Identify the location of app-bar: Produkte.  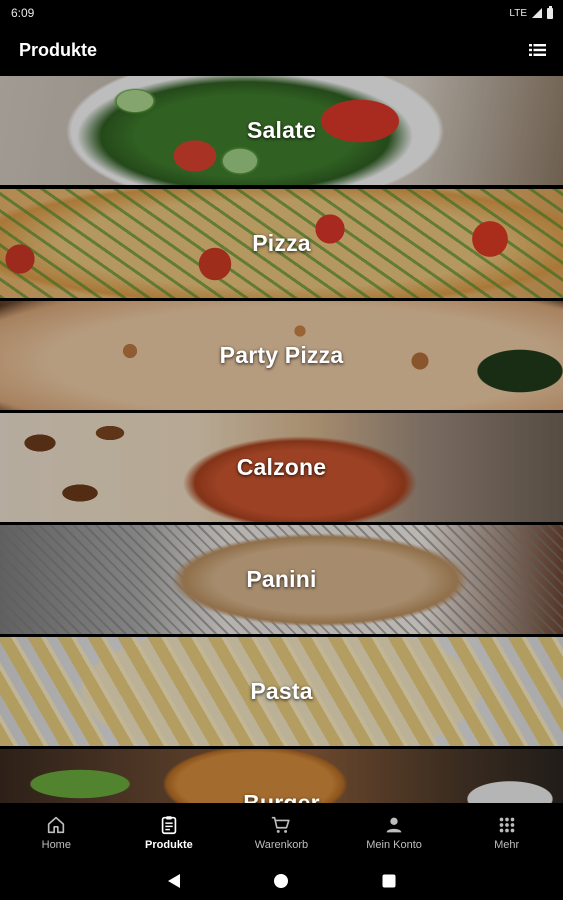
(281, 50).